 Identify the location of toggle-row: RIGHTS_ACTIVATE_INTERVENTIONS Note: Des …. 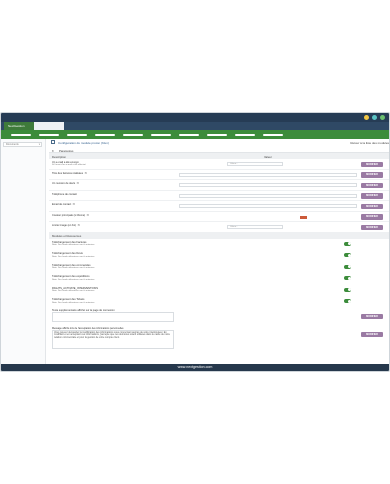
(219, 291).